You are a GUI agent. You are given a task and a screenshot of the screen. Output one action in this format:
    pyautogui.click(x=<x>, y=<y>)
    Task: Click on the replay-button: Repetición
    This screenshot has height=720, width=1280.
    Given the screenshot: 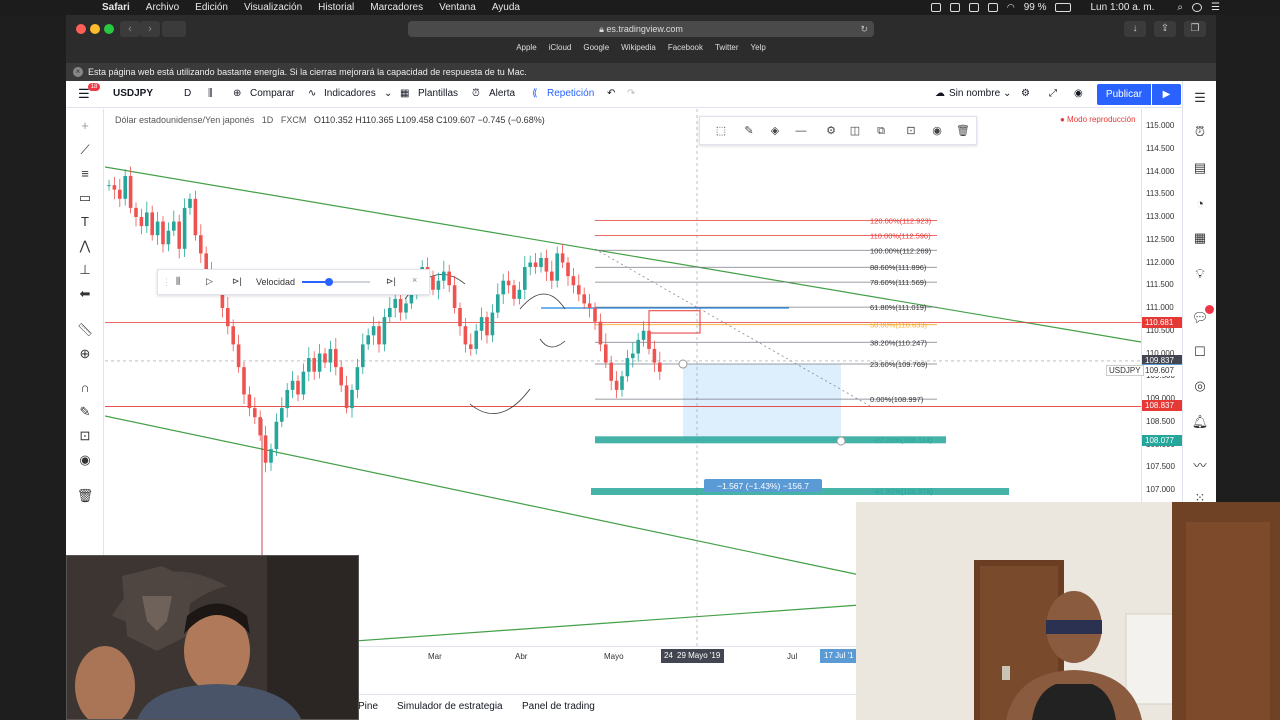 What is the action you would take?
    pyautogui.click(x=570, y=93)
    